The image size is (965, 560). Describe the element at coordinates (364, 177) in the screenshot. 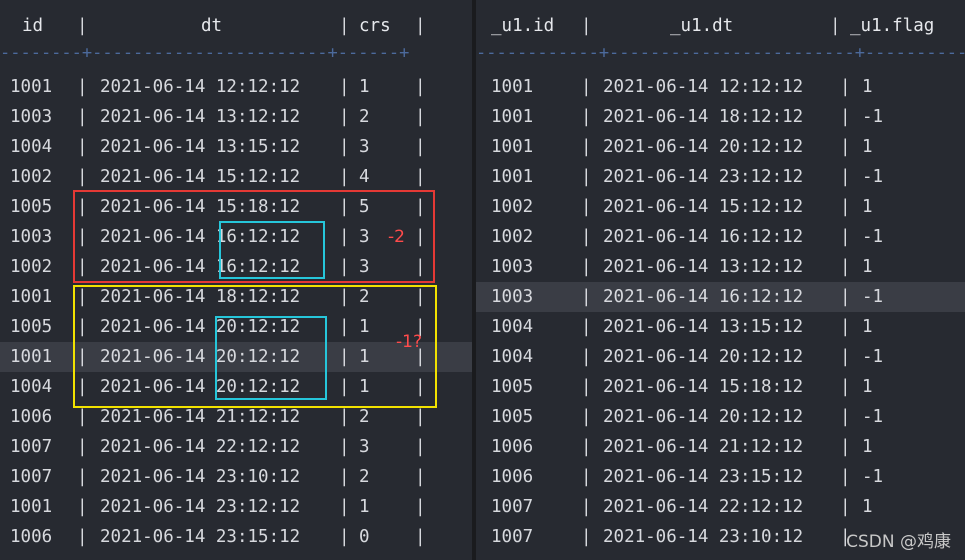

I see `cell-crs: 4` at that location.